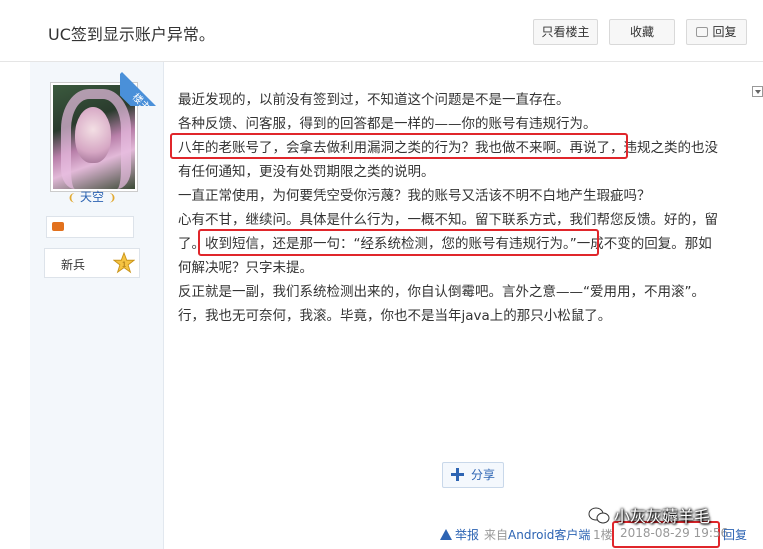 The image size is (763, 549). I want to click on thread-header: UC签到显示账户异常。 只看楼主 收藏 回复, so click(381, 31).